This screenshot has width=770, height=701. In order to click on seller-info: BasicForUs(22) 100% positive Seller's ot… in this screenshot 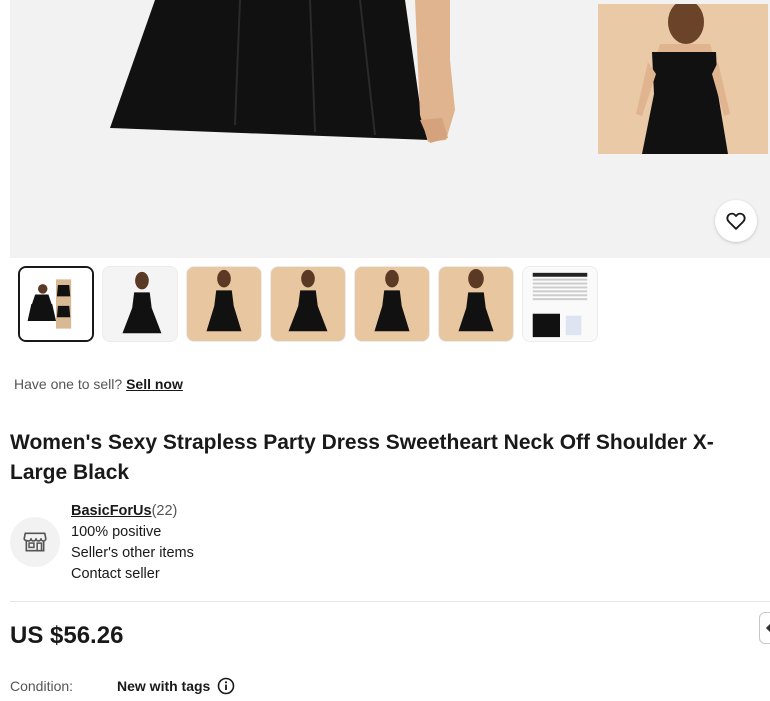, I will do `click(132, 543)`.